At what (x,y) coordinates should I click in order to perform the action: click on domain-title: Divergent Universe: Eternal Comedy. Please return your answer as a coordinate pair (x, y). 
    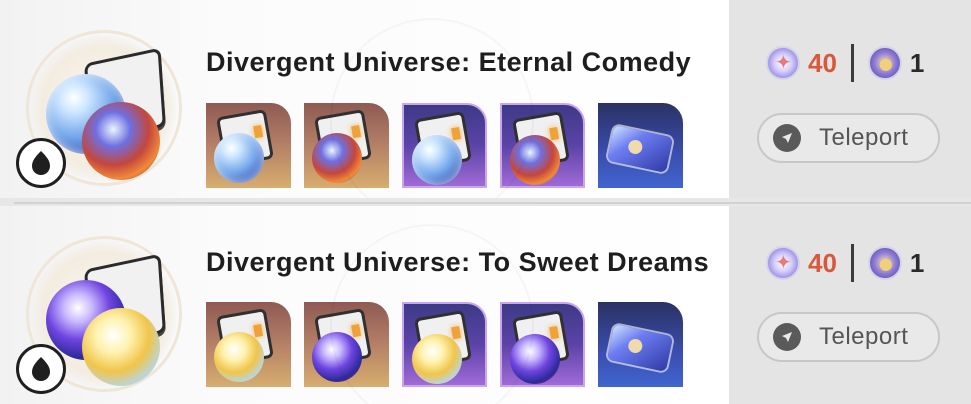
    Looking at the image, I should click on (449, 62).